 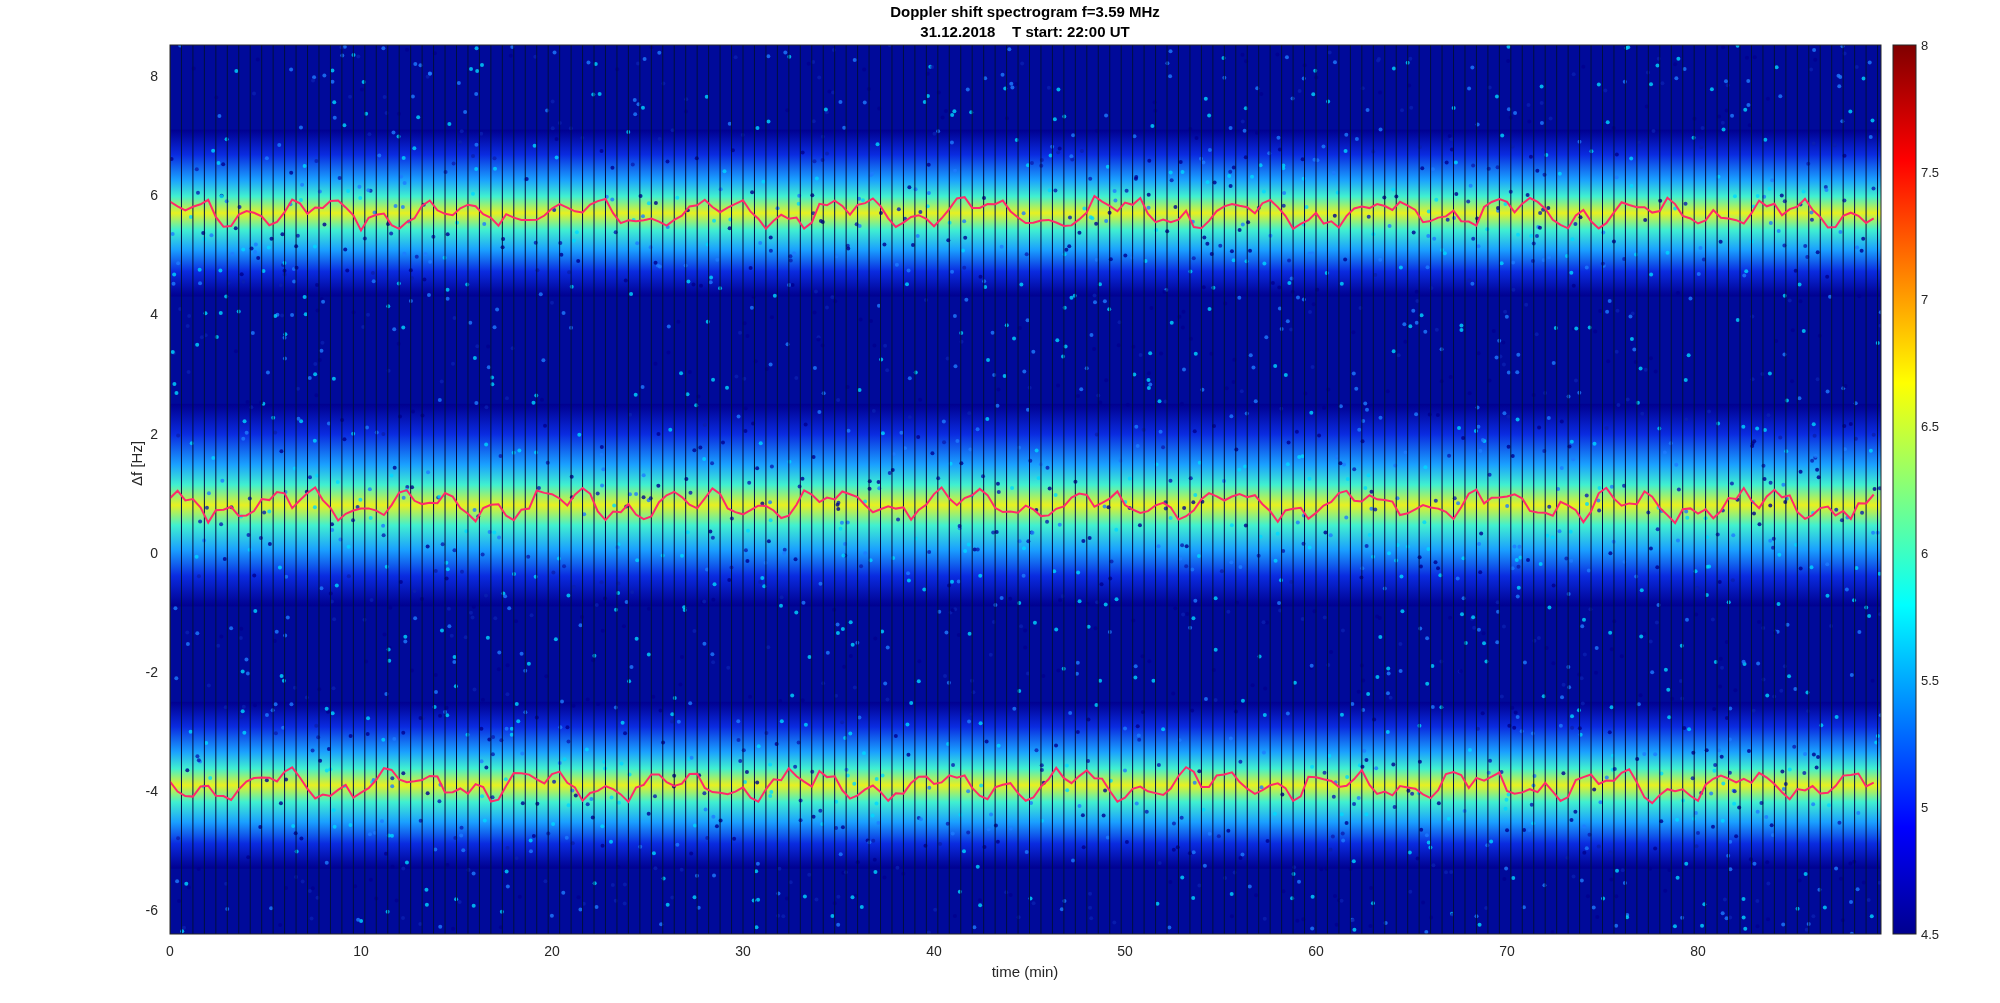 I want to click on y-tick-label: 2, so click(x=154, y=433).